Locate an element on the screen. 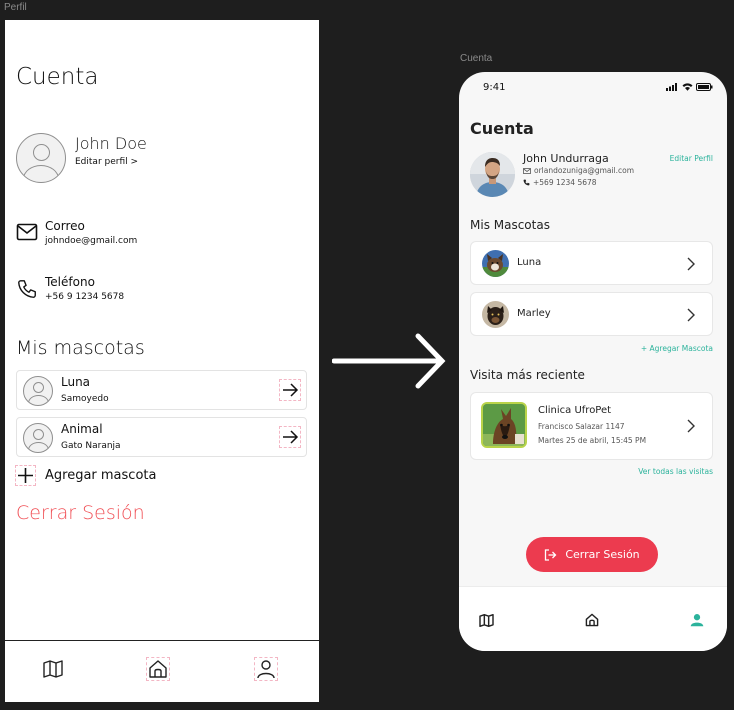 The height and width of the screenshot is (710, 734). pets-section-title: Mis mascotas is located at coordinates (80, 348).